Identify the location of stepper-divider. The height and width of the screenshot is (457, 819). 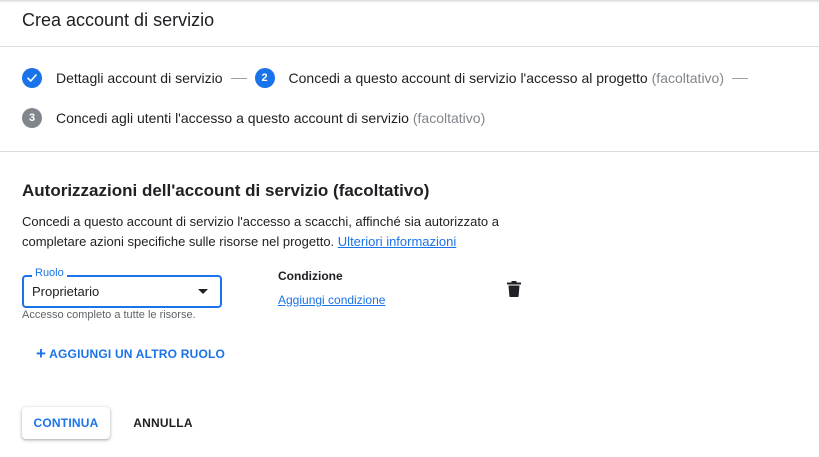
(409, 151).